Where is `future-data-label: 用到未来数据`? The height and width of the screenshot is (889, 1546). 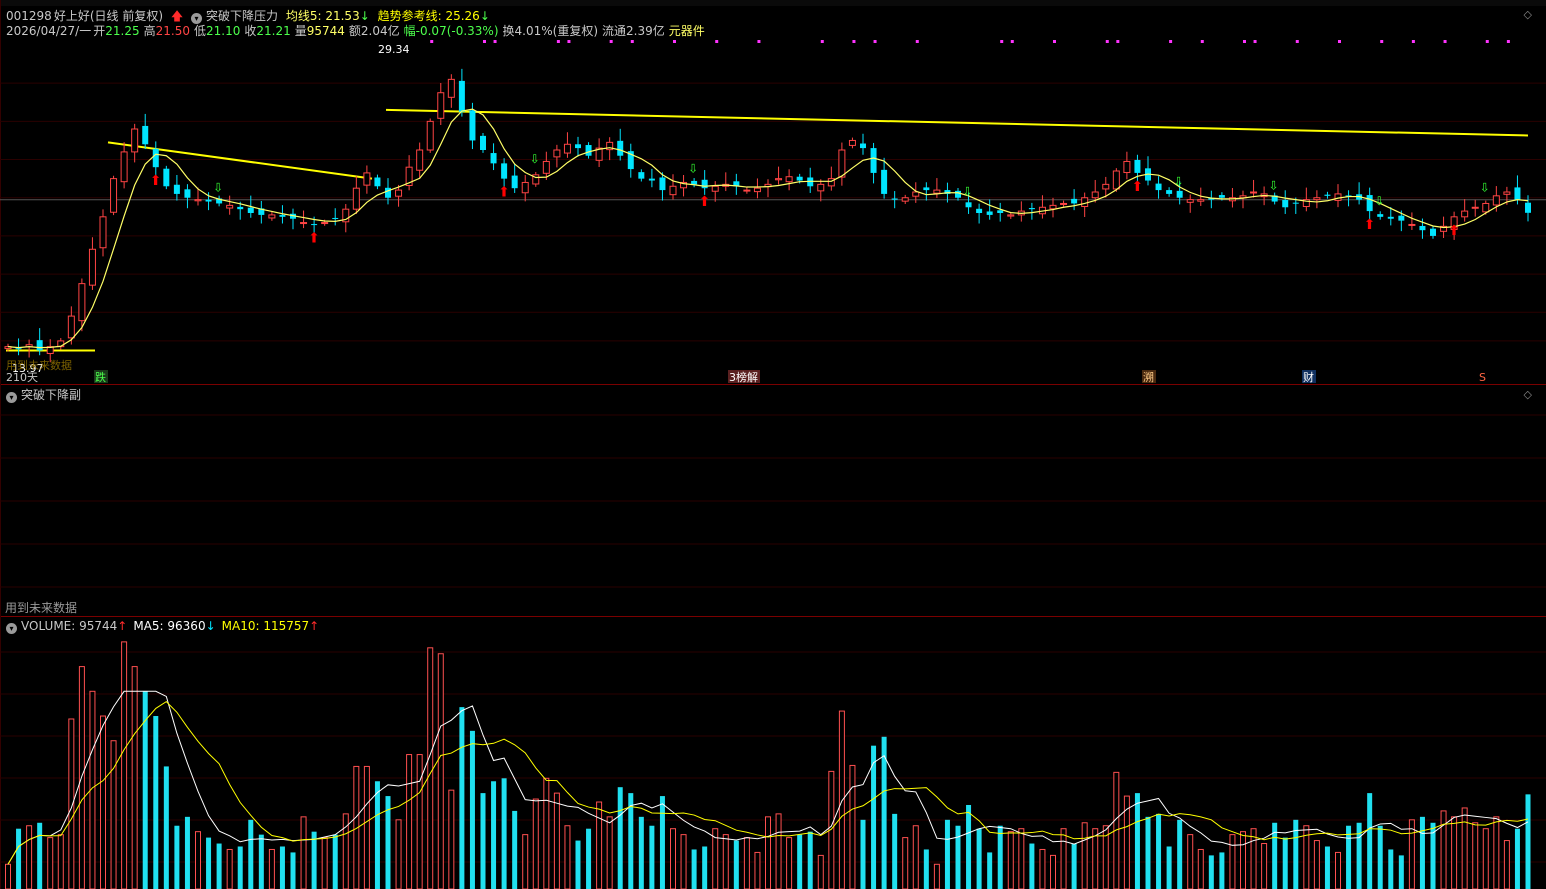
future-data-label: 用到未来数据 is located at coordinates (39, 365).